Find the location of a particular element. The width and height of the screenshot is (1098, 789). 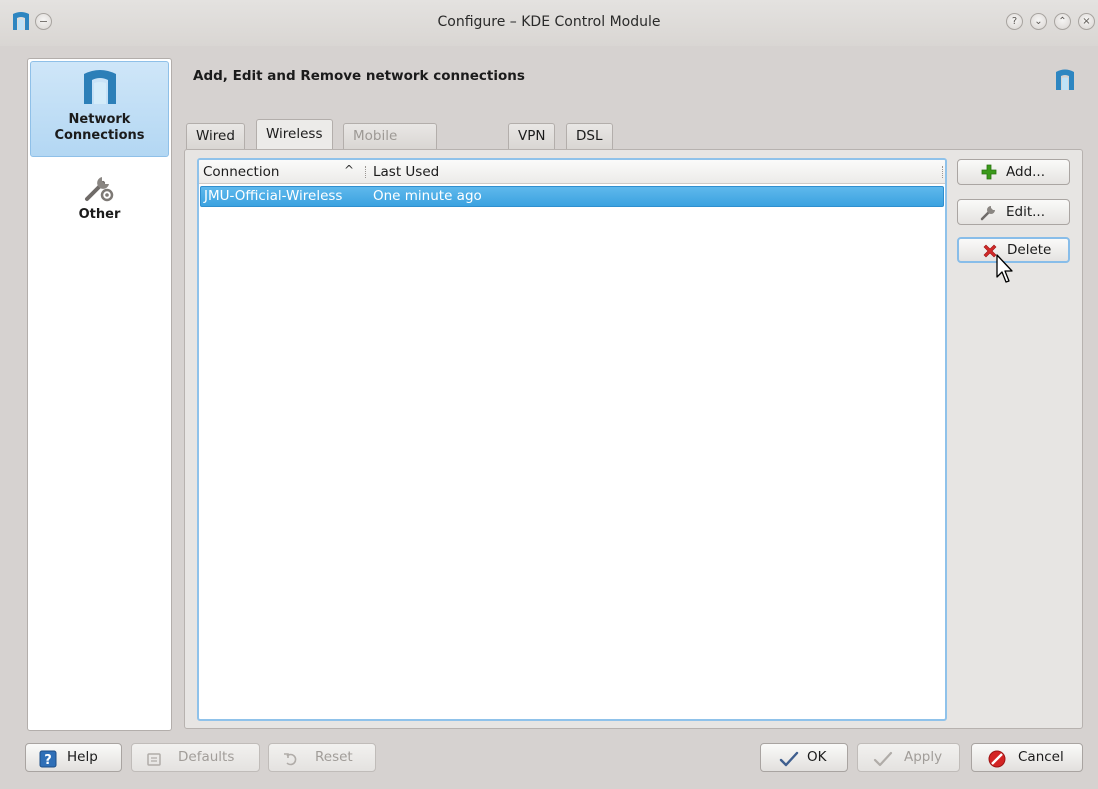

tab-label: Wired is located at coordinates (215, 136).